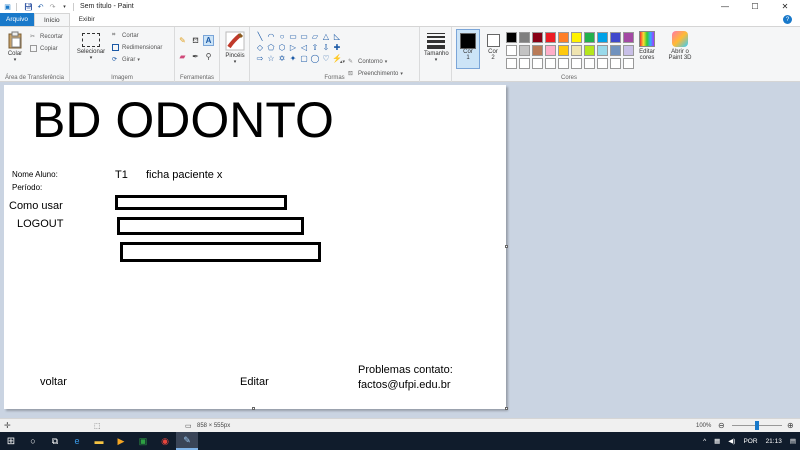 This screenshot has width=800, height=450. Describe the element at coordinates (253, 408) in the screenshot. I see `resize-handle-bottom` at that location.